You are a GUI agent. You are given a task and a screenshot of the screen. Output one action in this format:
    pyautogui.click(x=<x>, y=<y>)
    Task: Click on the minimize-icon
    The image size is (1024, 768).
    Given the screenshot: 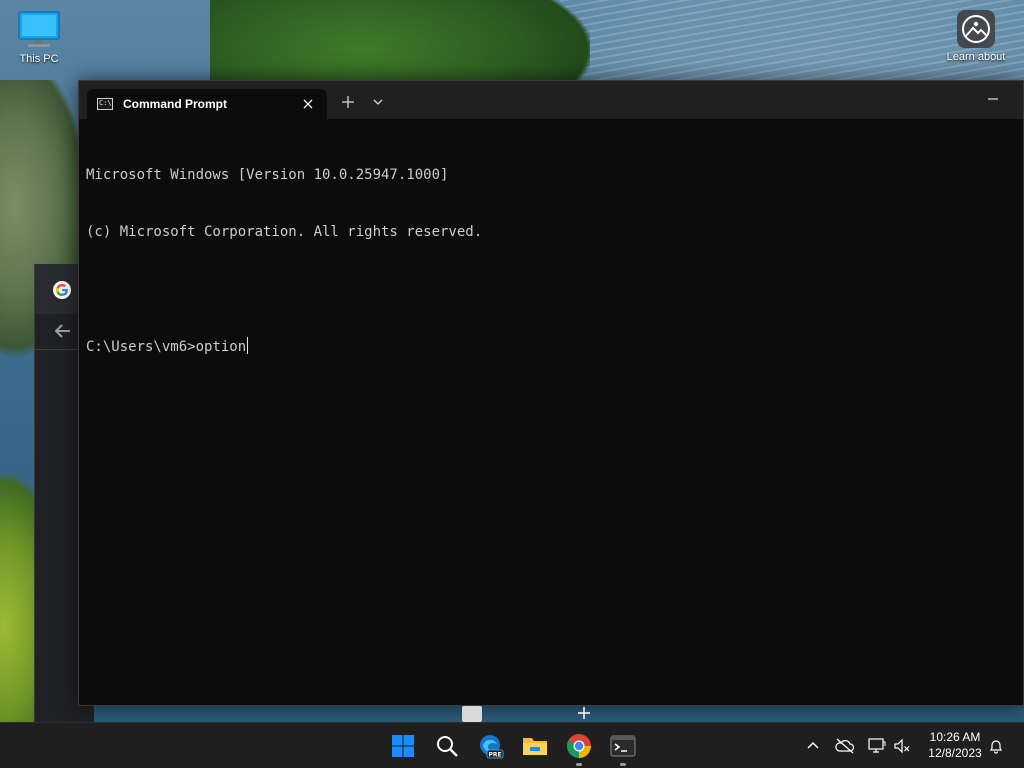 What is the action you would take?
    pyautogui.click(x=993, y=99)
    